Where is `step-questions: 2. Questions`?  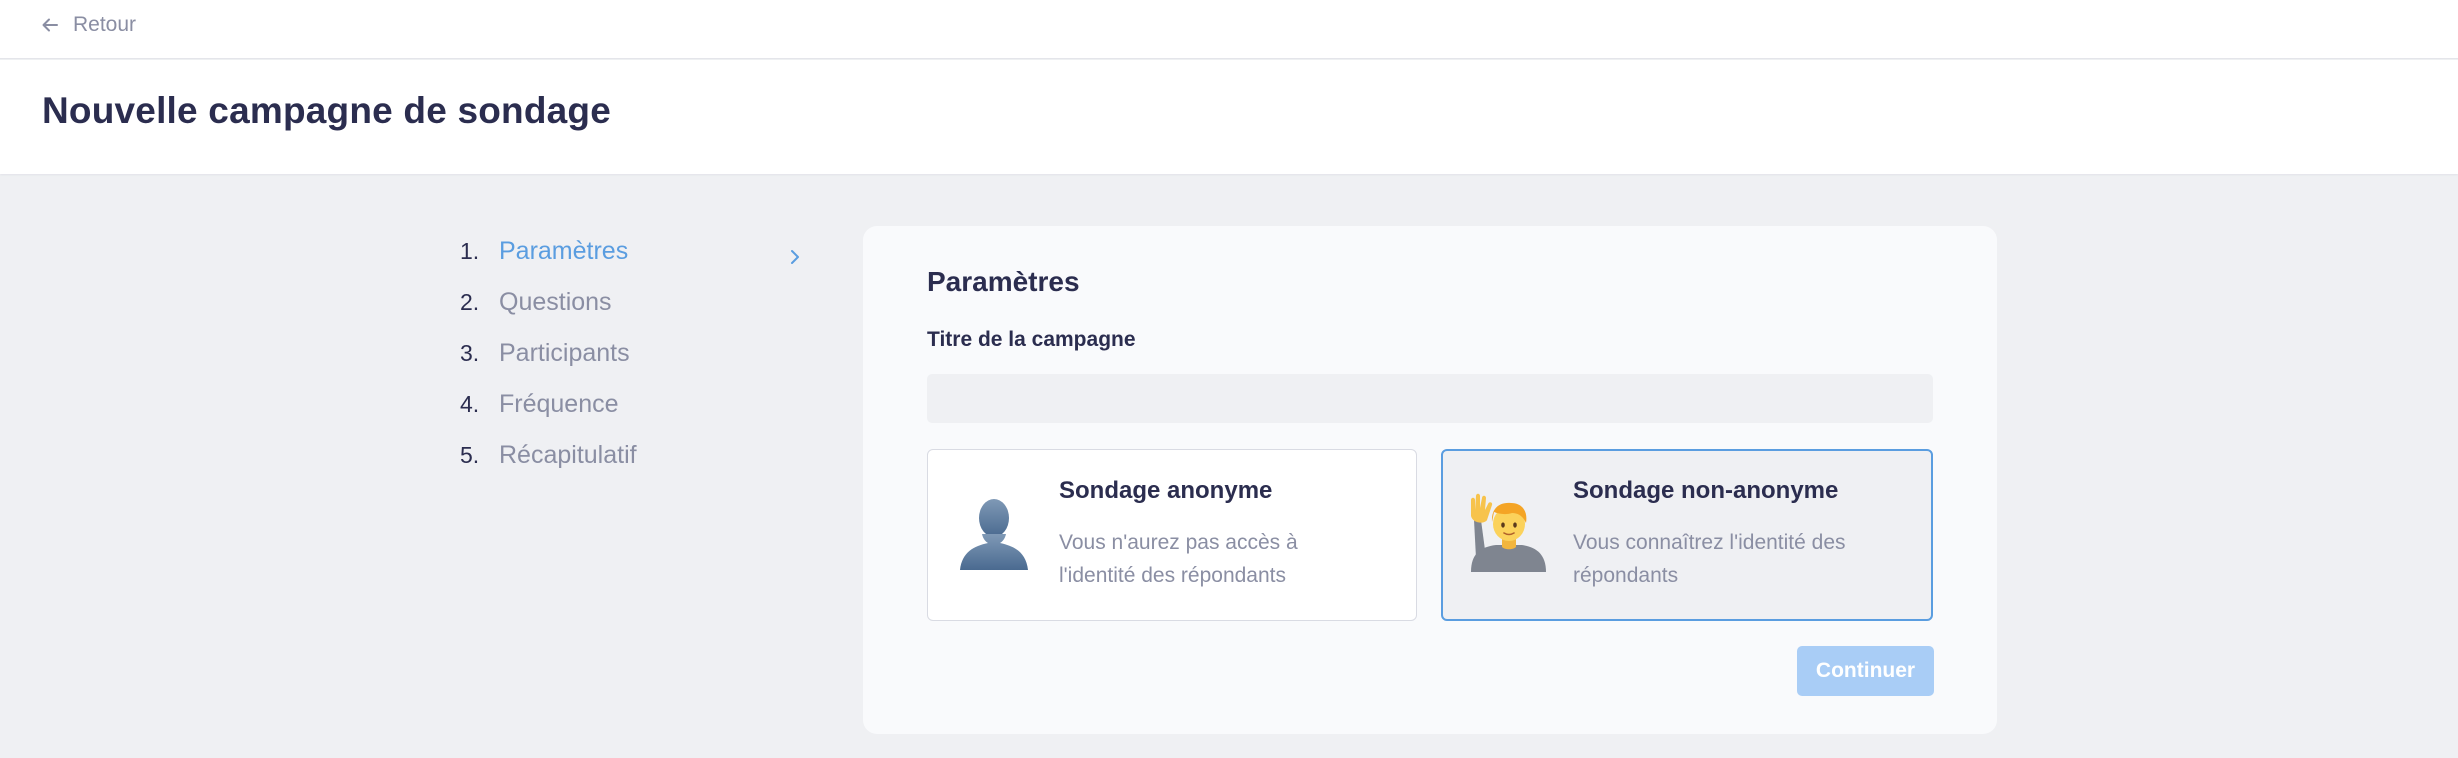 step-questions: 2. Questions is located at coordinates (630, 302).